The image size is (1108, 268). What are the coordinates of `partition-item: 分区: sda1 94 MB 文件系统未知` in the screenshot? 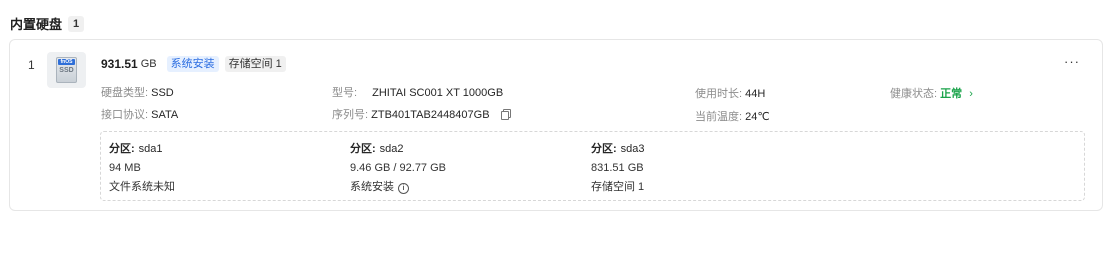 It's located at (142, 168).